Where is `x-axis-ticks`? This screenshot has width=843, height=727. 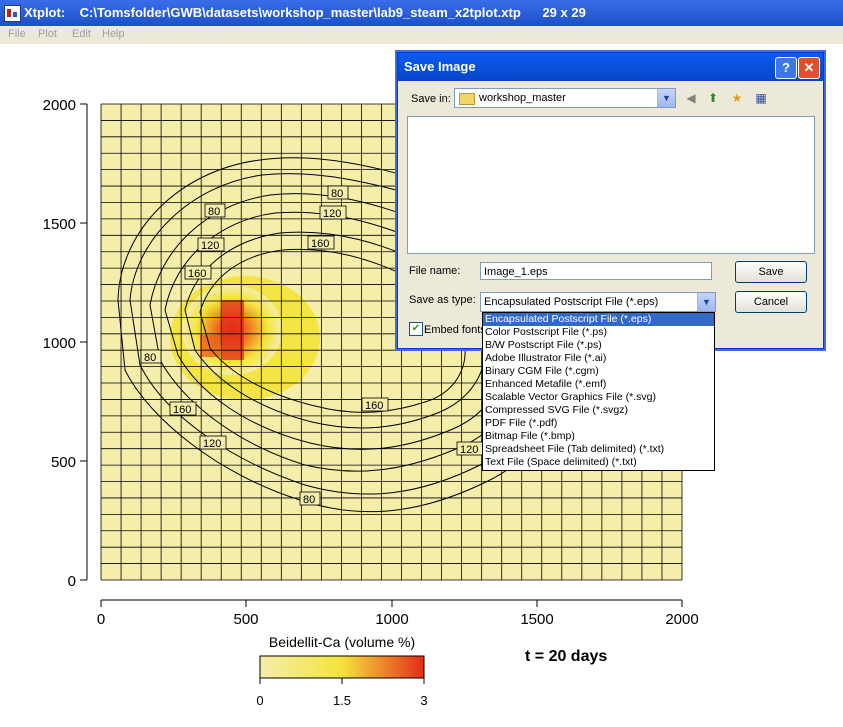
x-axis-ticks is located at coordinates (391, 603).